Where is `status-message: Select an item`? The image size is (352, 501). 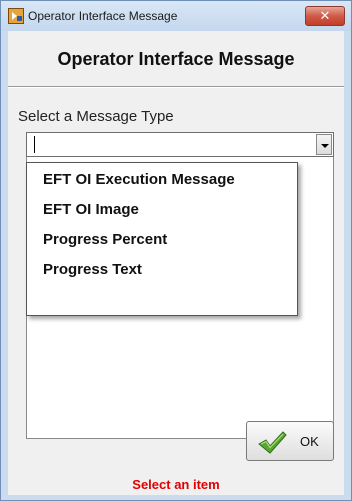
status-message: Select an item is located at coordinates (176, 484).